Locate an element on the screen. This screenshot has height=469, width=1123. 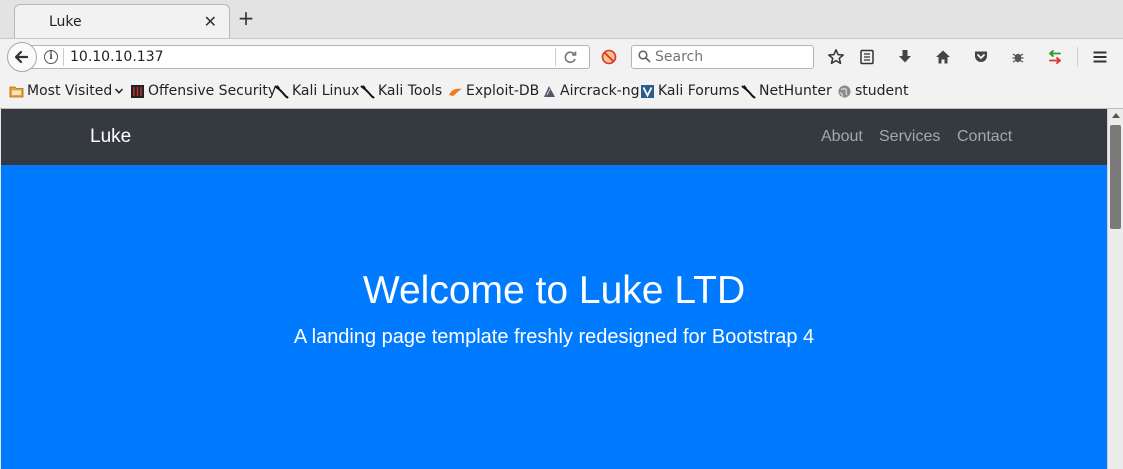
chevron-down-icon is located at coordinates (119, 91).